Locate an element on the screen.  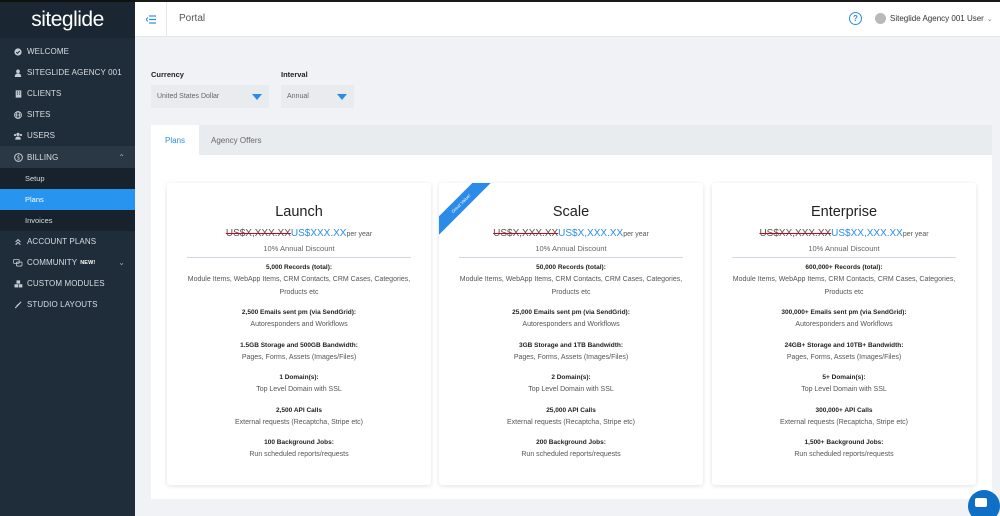
user-name: Siteglide Agency 001 User is located at coordinates (937, 18).